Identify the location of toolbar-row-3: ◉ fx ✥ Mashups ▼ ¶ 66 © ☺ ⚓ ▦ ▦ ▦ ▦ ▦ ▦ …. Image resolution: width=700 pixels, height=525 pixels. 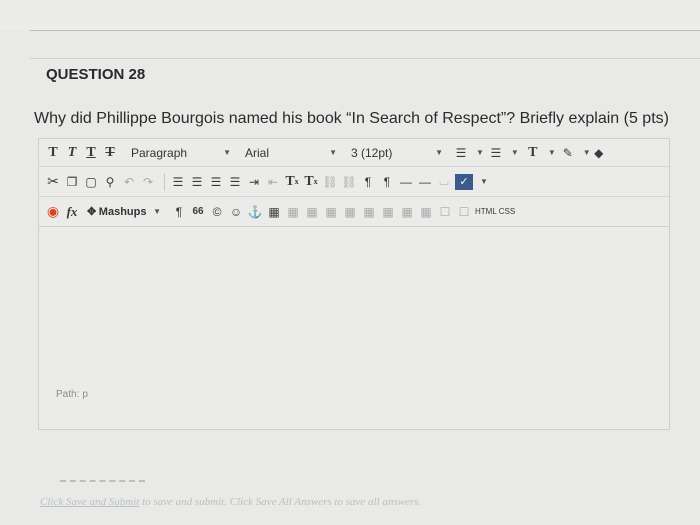
(354, 212).